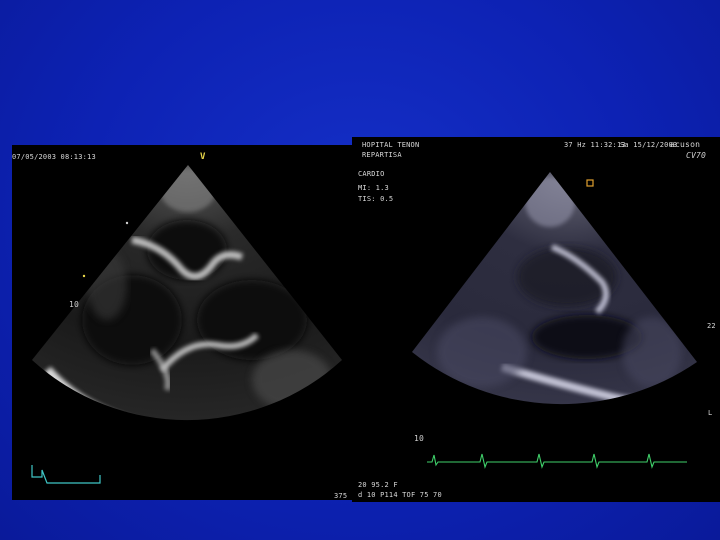  Describe the element at coordinates (696, 155) in the screenshot. I see `right-model: CV70` at that location.